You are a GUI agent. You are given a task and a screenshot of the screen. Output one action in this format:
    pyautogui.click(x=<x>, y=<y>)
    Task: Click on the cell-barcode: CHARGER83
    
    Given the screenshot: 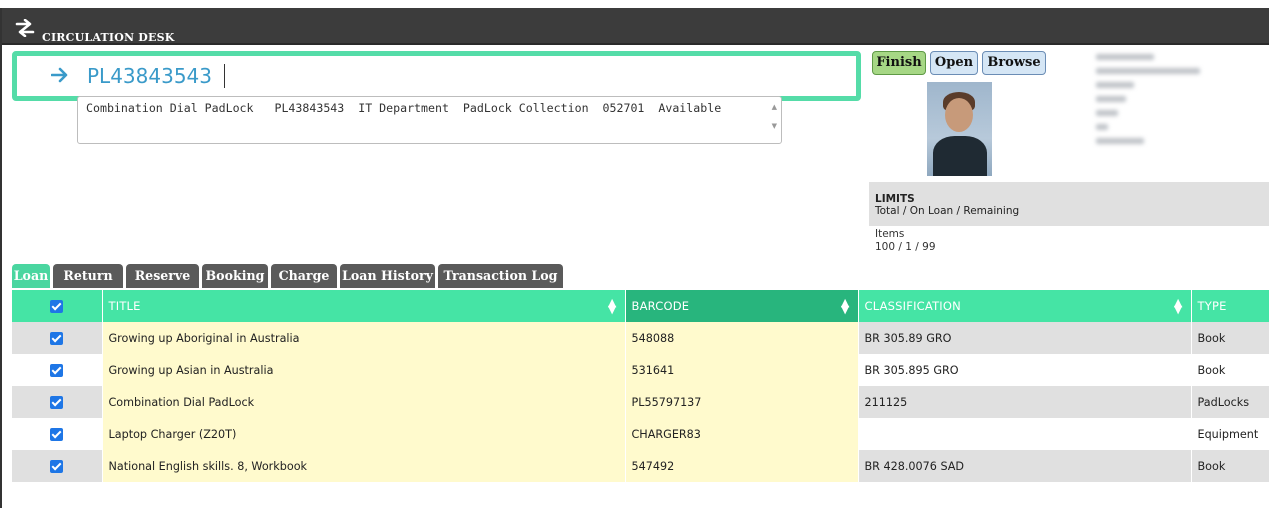 What is the action you would take?
    pyautogui.click(x=742, y=434)
    